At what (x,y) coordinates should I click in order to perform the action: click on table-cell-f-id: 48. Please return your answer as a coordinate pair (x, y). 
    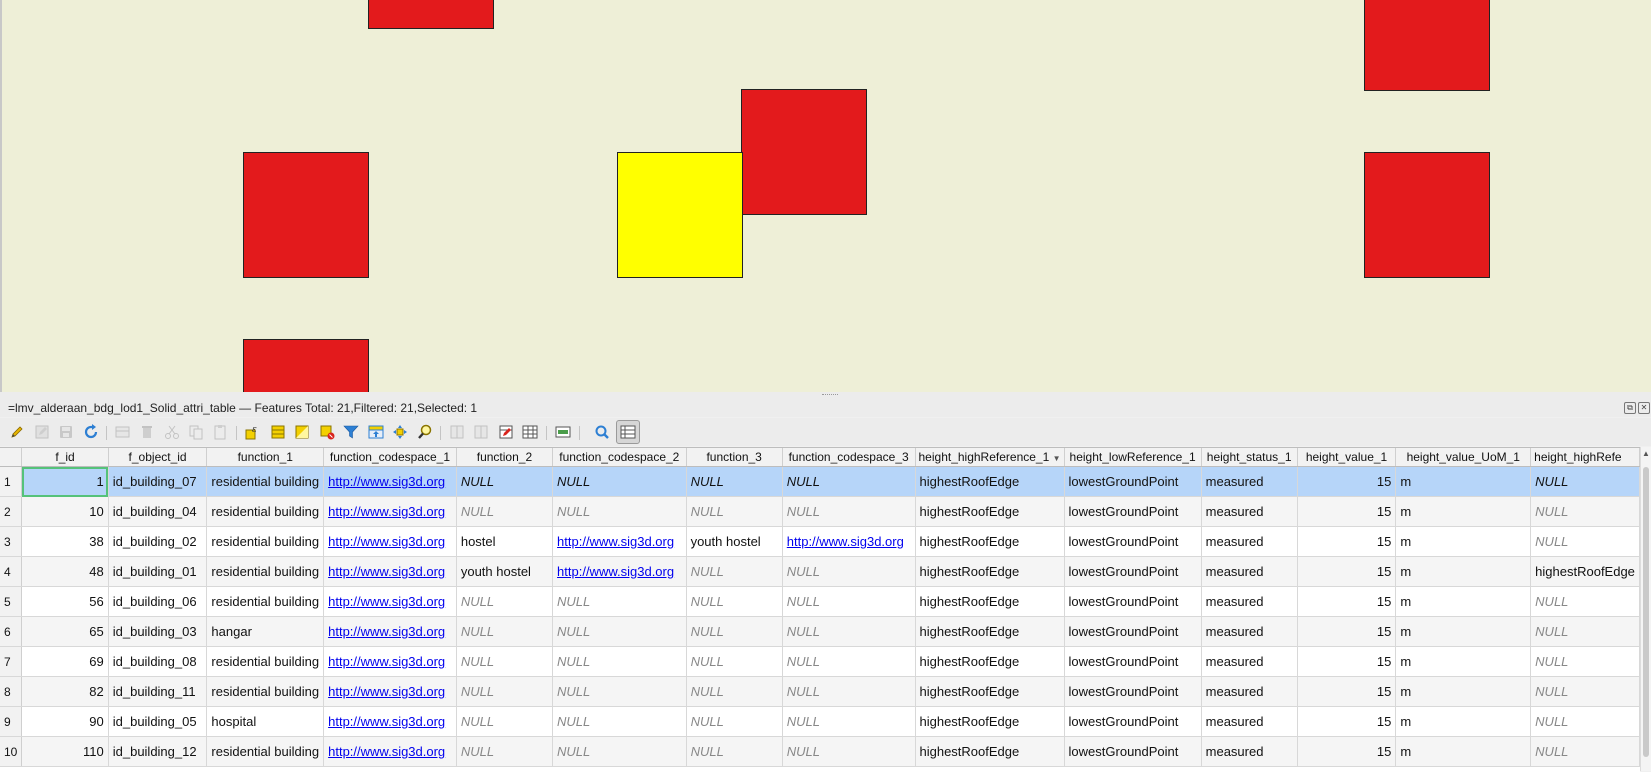
    Looking at the image, I should click on (65, 571).